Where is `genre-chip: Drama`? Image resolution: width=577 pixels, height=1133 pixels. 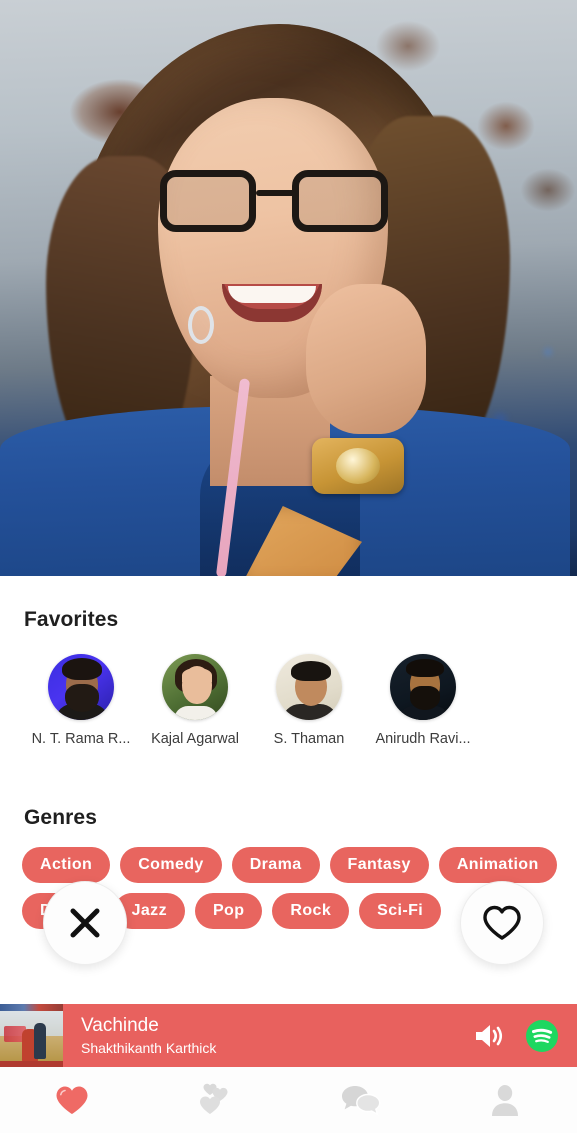 genre-chip: Drama is located at coordinates (275, 865).